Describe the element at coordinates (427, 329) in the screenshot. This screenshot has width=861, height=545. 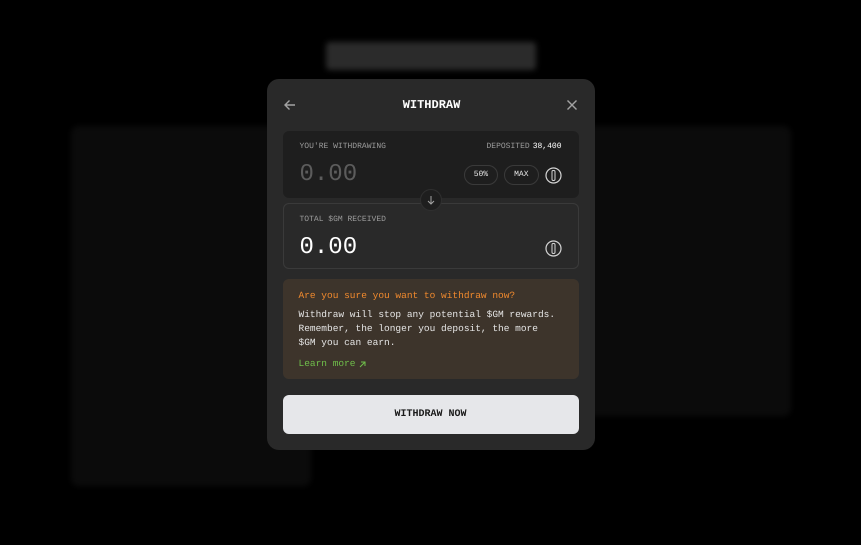
I see `warning-text: Withdraw will stop any potential $GM rewards. Remember, the longer you deposit, the more $GM you can earn.` at that location.